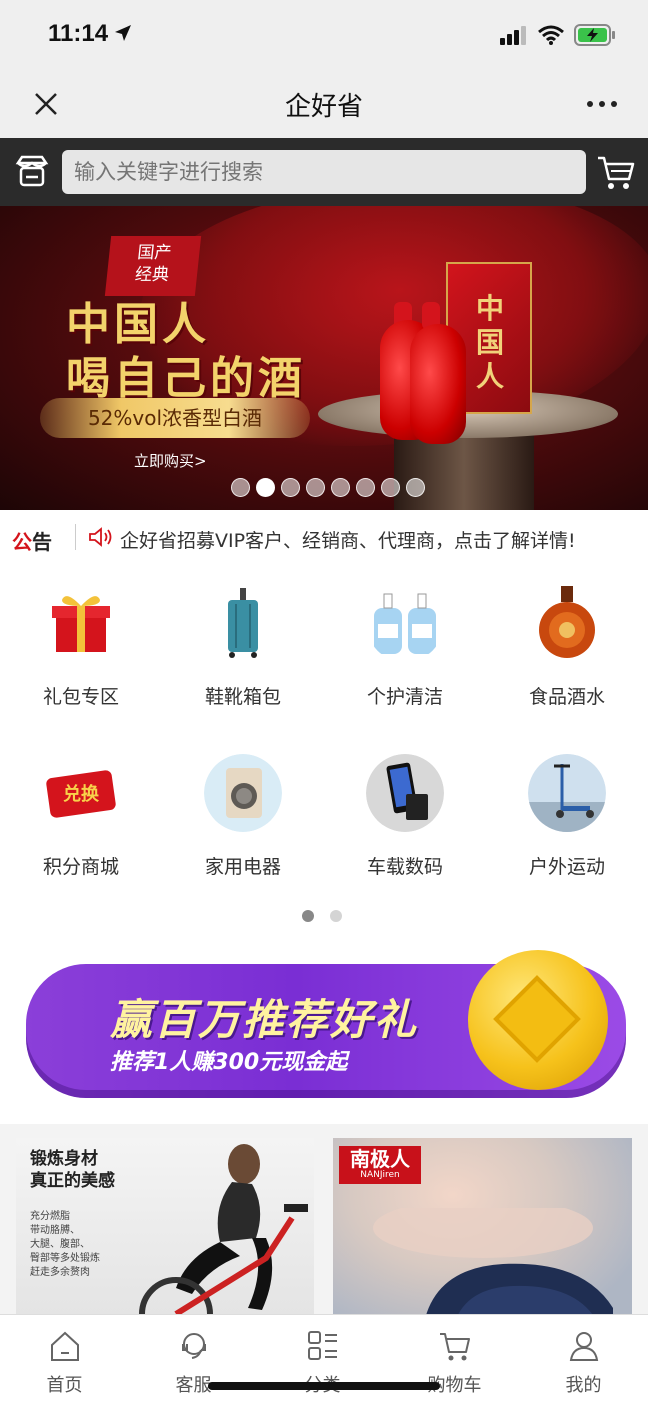 The height and width of the screenshot is (1402, 648). Describe the element at coordinates (602, 104) in the screenshot. I see `more-options-icon` at that location.